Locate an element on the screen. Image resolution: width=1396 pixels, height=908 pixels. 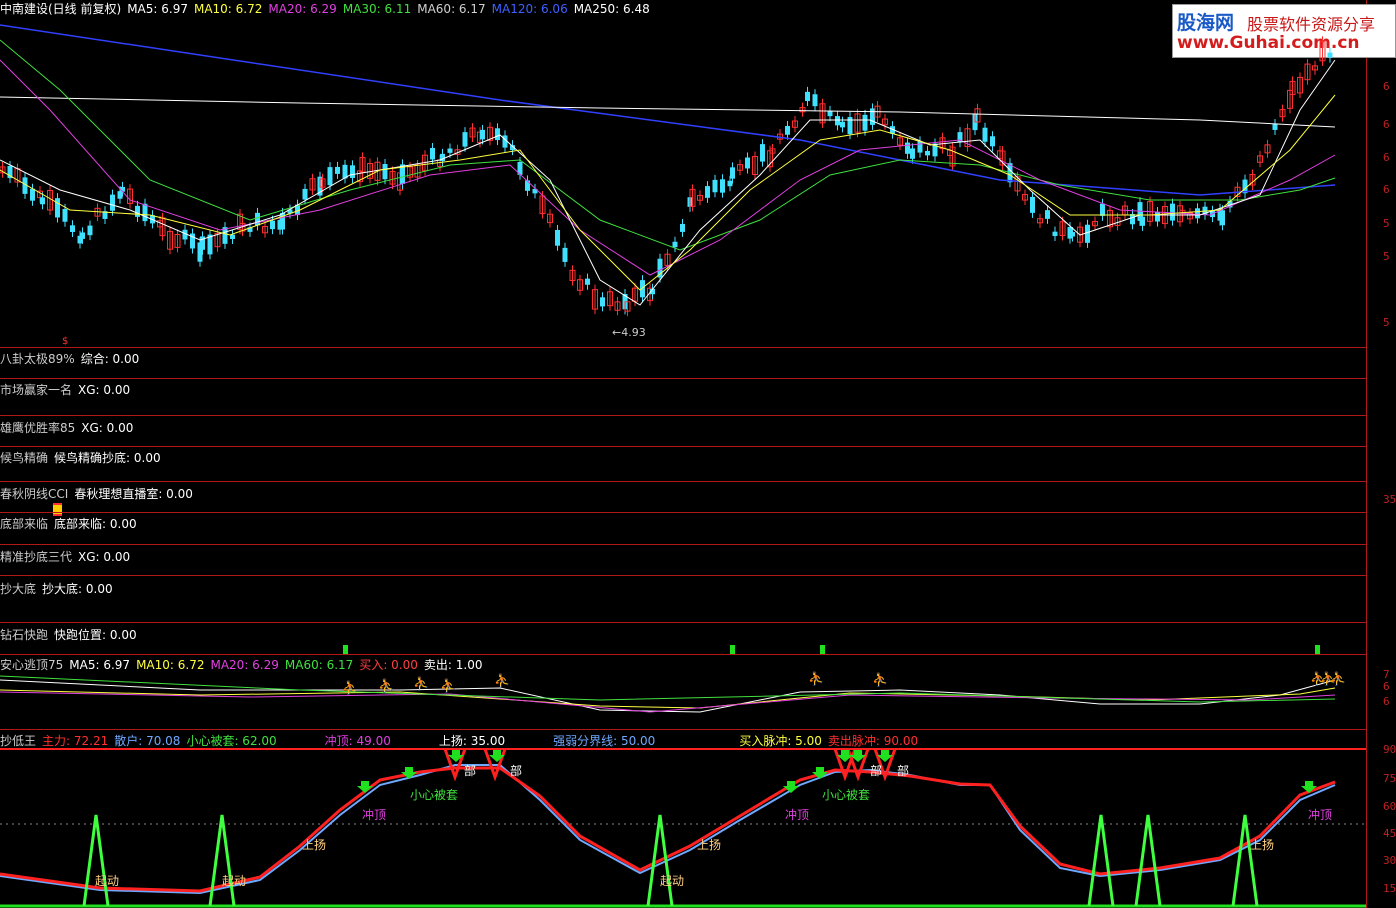
low-price-marker: ←4.93 is located at coordinates (629, 332).